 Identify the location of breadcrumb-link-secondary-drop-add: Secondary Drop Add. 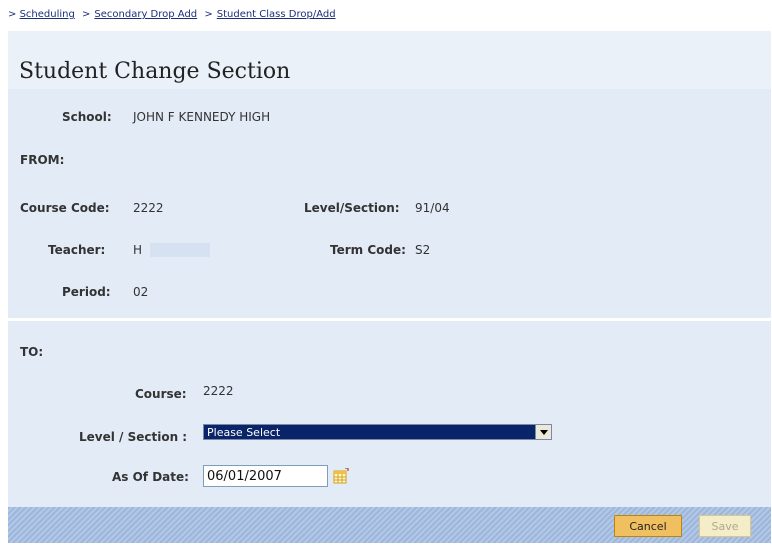
(145, 14).